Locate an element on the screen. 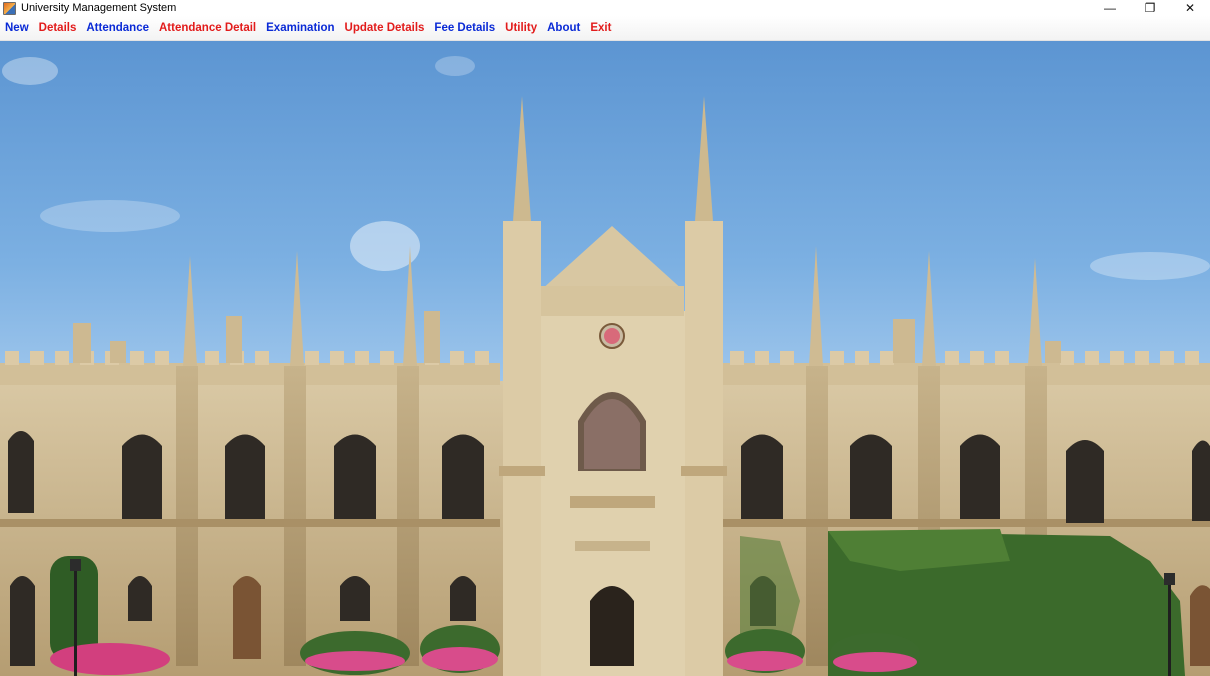 This screenshot has height=676, width=1210. menu-fee-details: Fee Details is located at coordinates (464, 28).